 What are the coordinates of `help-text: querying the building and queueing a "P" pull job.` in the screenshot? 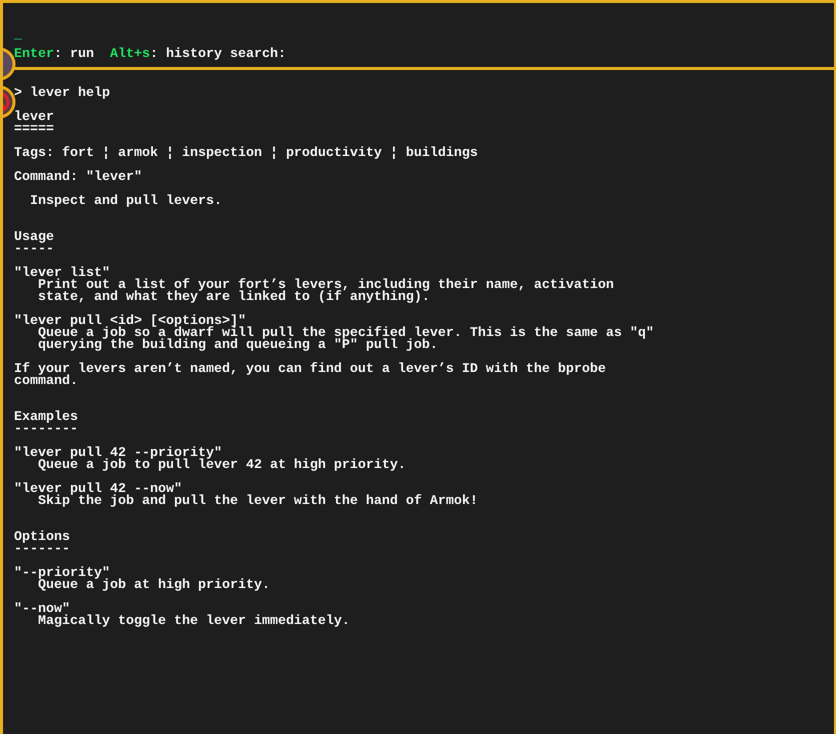 It's located at (237, 346).